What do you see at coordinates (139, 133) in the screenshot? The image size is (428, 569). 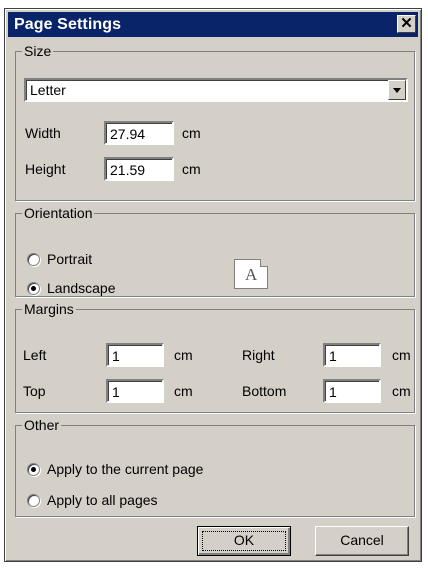 I see `width-input: 27.94` at bounding box center [139, 133].